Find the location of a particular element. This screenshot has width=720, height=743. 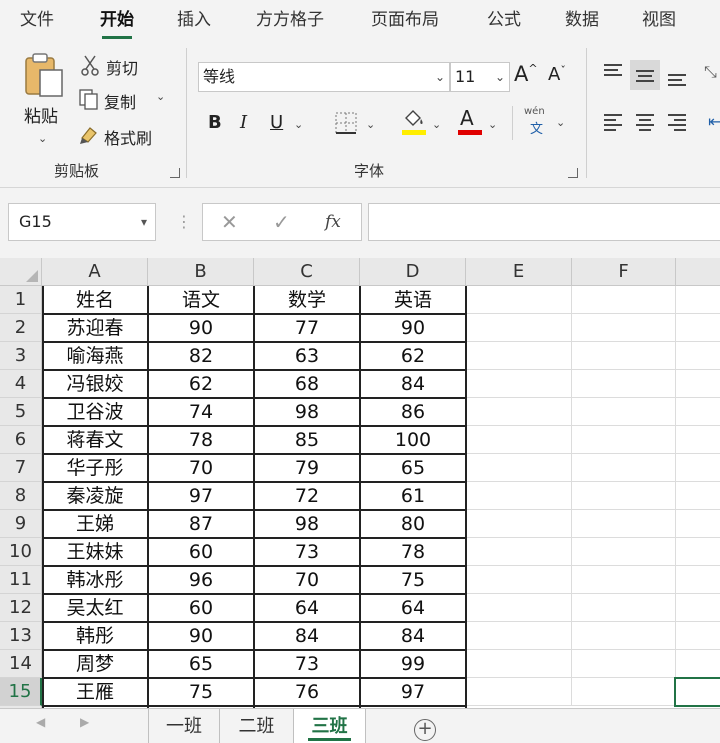

cell-name: 吴太红 is located at coordinates (95, 608).